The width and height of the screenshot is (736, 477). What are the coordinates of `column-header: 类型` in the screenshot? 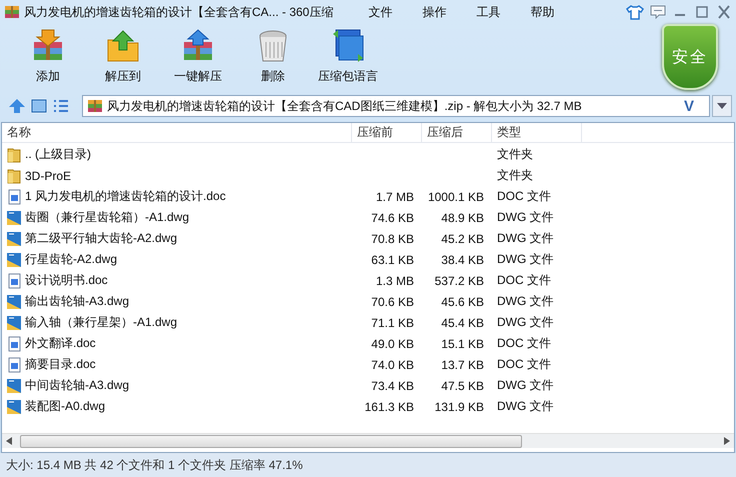 It's located at (537, 132).